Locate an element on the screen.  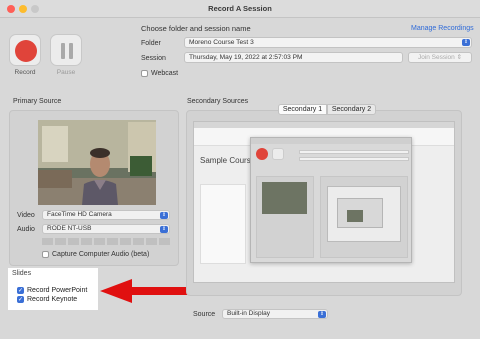
tab-secondary-2: Secondary 2 is located at coordinates (351, 109).